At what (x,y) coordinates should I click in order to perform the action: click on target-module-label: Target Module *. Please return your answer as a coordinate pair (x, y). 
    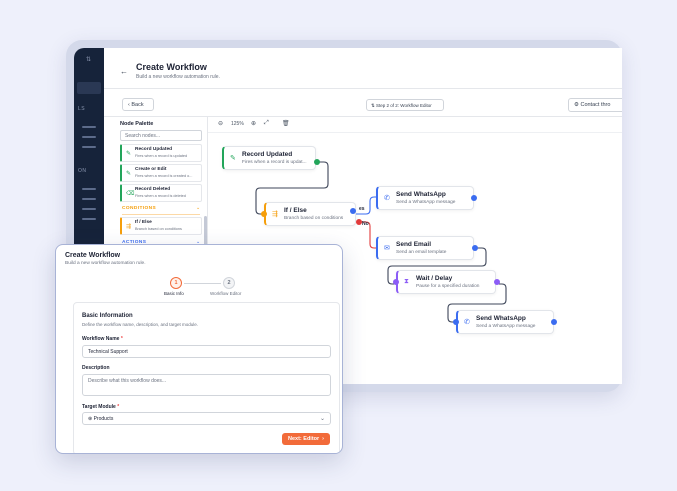
    Looking at the image, I should click on (100, 407).